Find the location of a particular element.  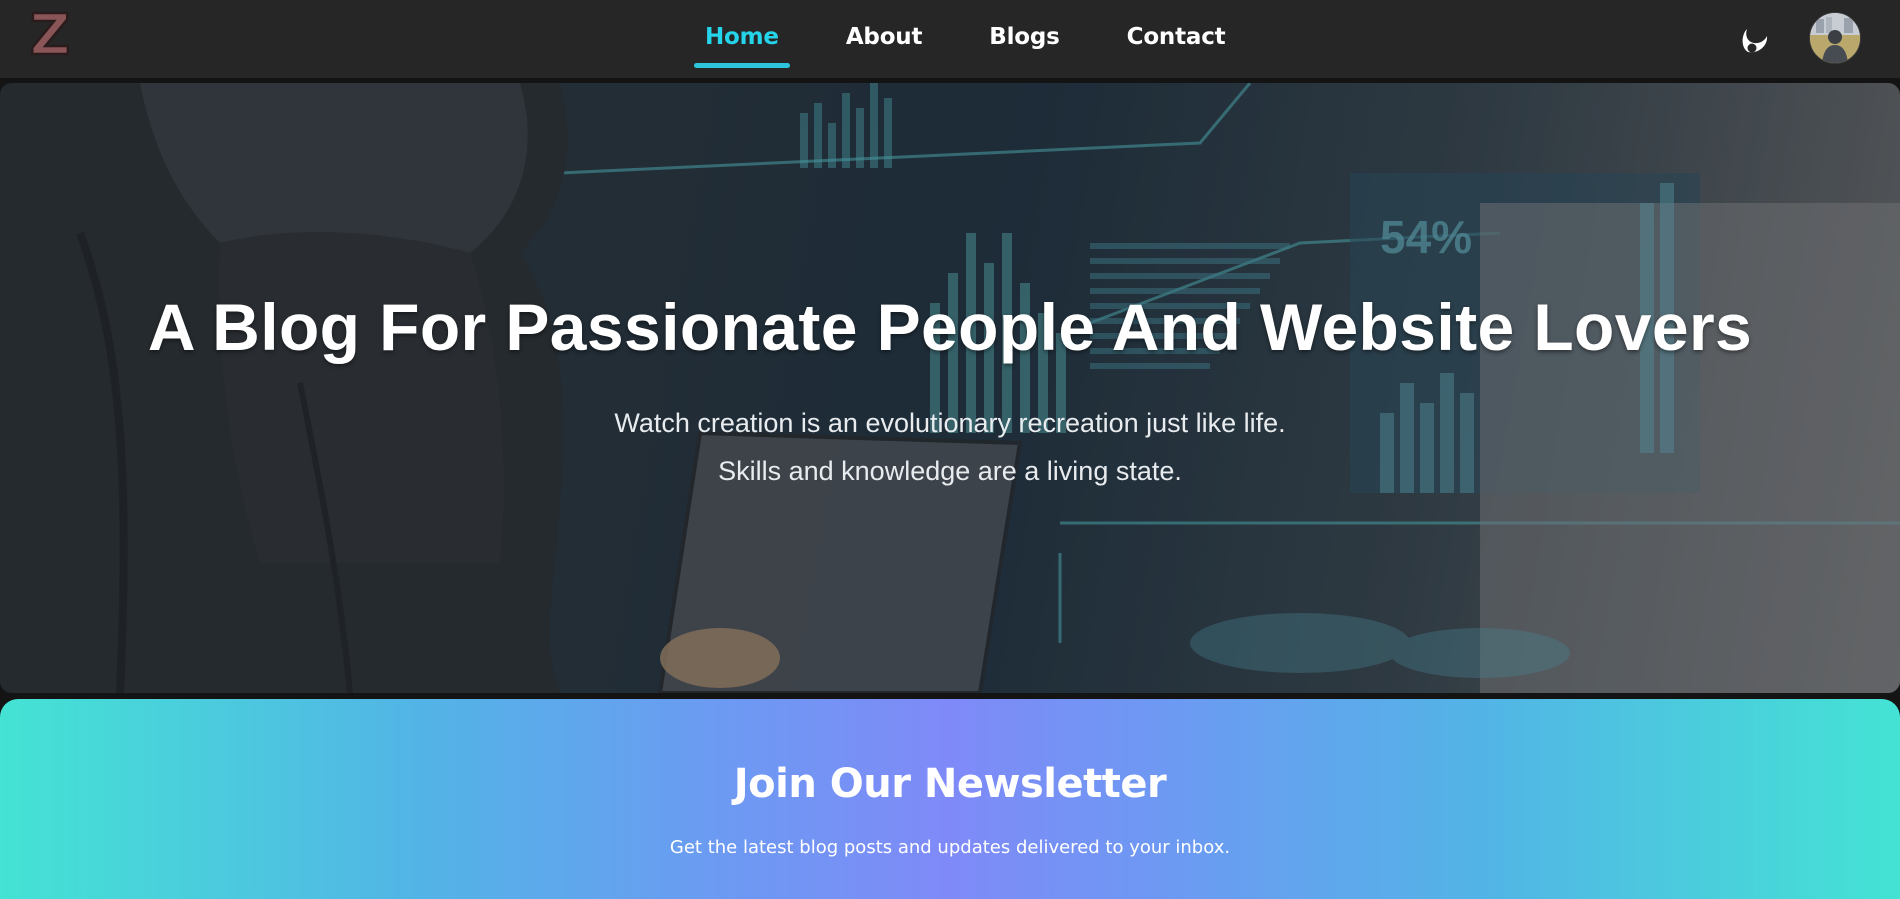

nav-link-label: Blogs is located at coordinates (1024, 37).